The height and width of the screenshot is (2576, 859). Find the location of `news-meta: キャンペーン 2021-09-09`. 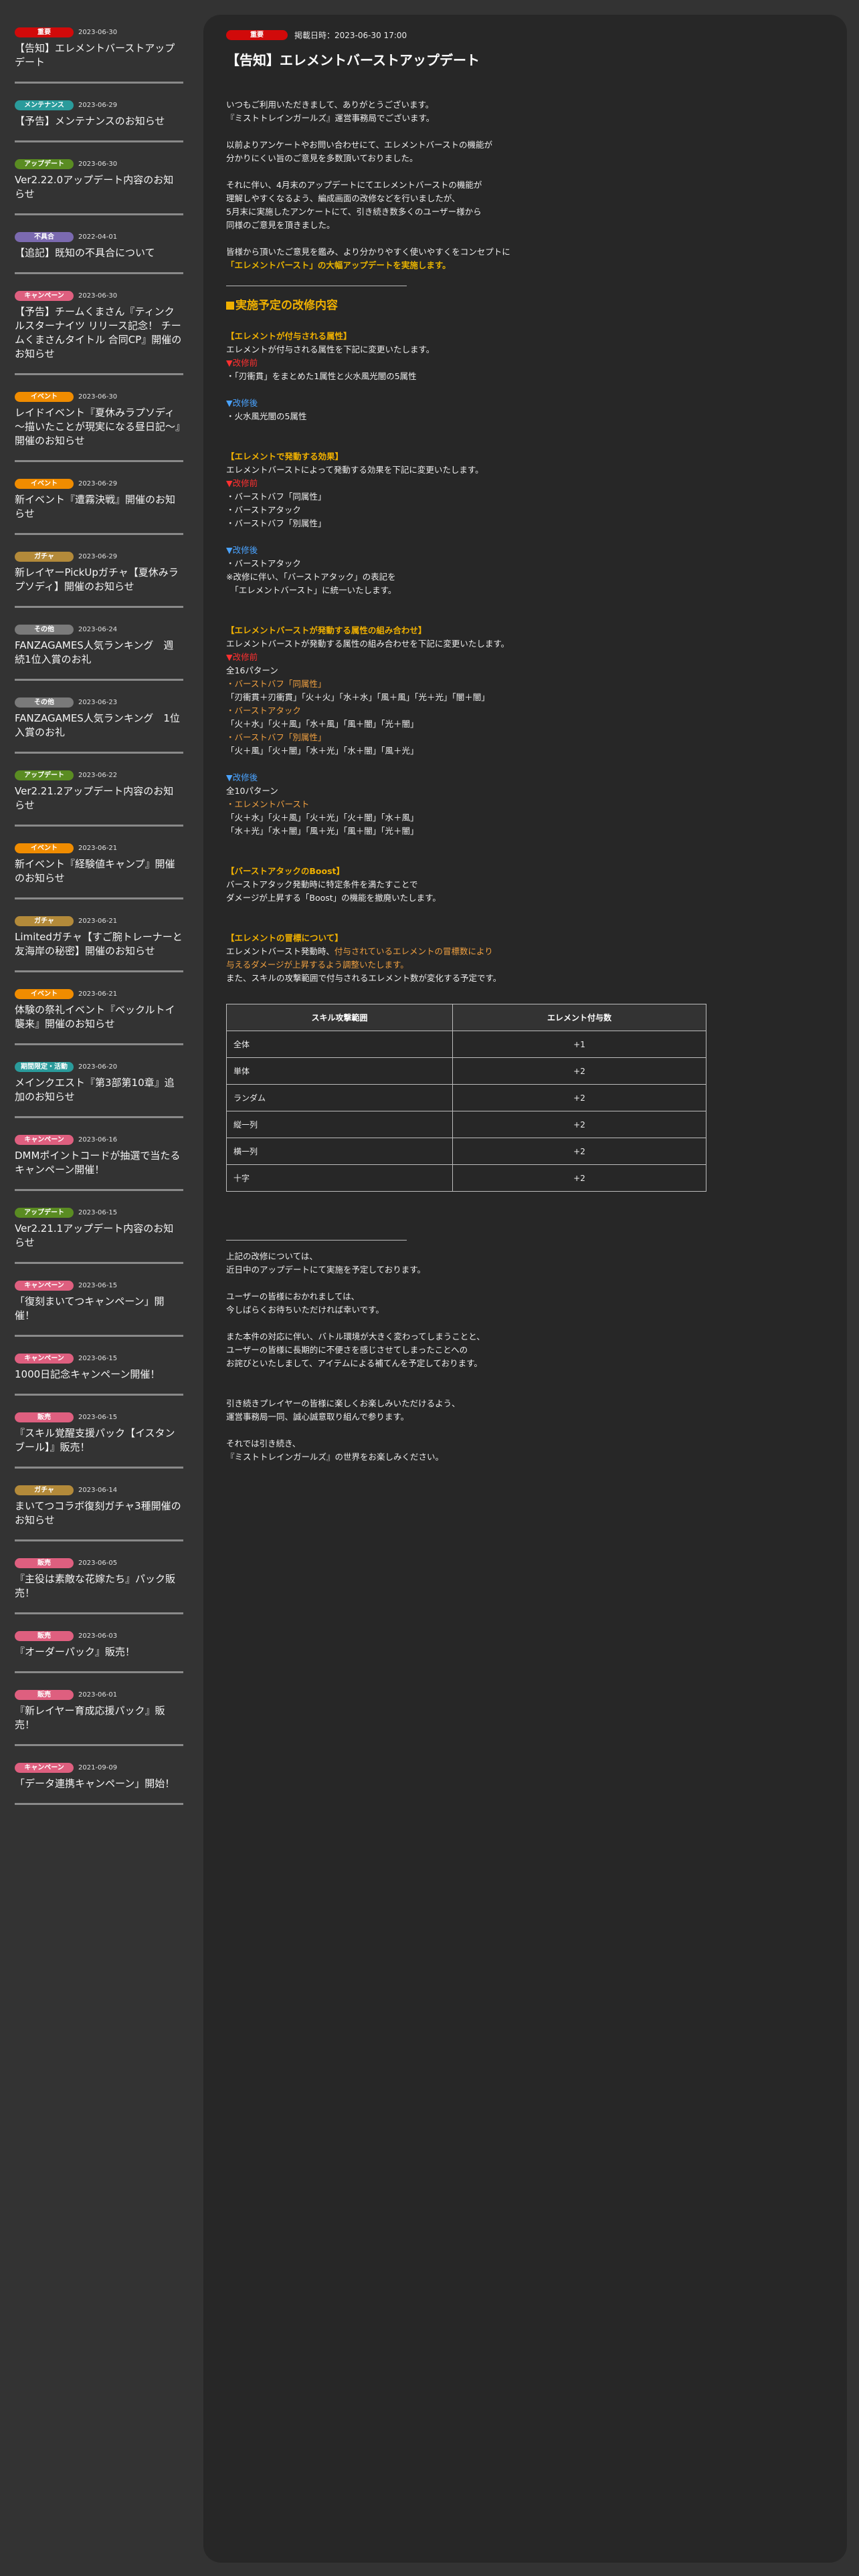

news-meta: キャンペーン 2021-09-09 is located at coordinates (99, 1767).